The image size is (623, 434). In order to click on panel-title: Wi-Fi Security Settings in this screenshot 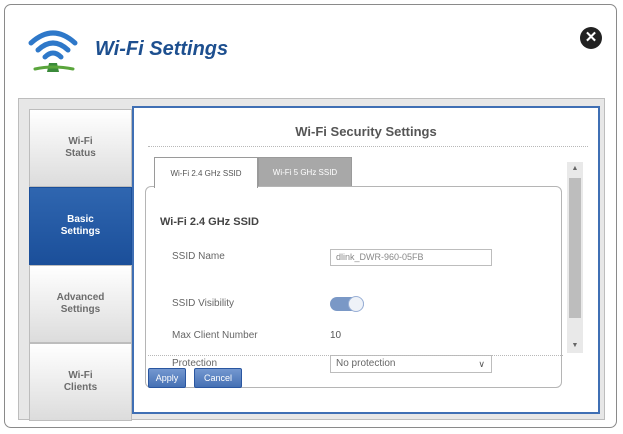, I will do `click(366, 131)`.